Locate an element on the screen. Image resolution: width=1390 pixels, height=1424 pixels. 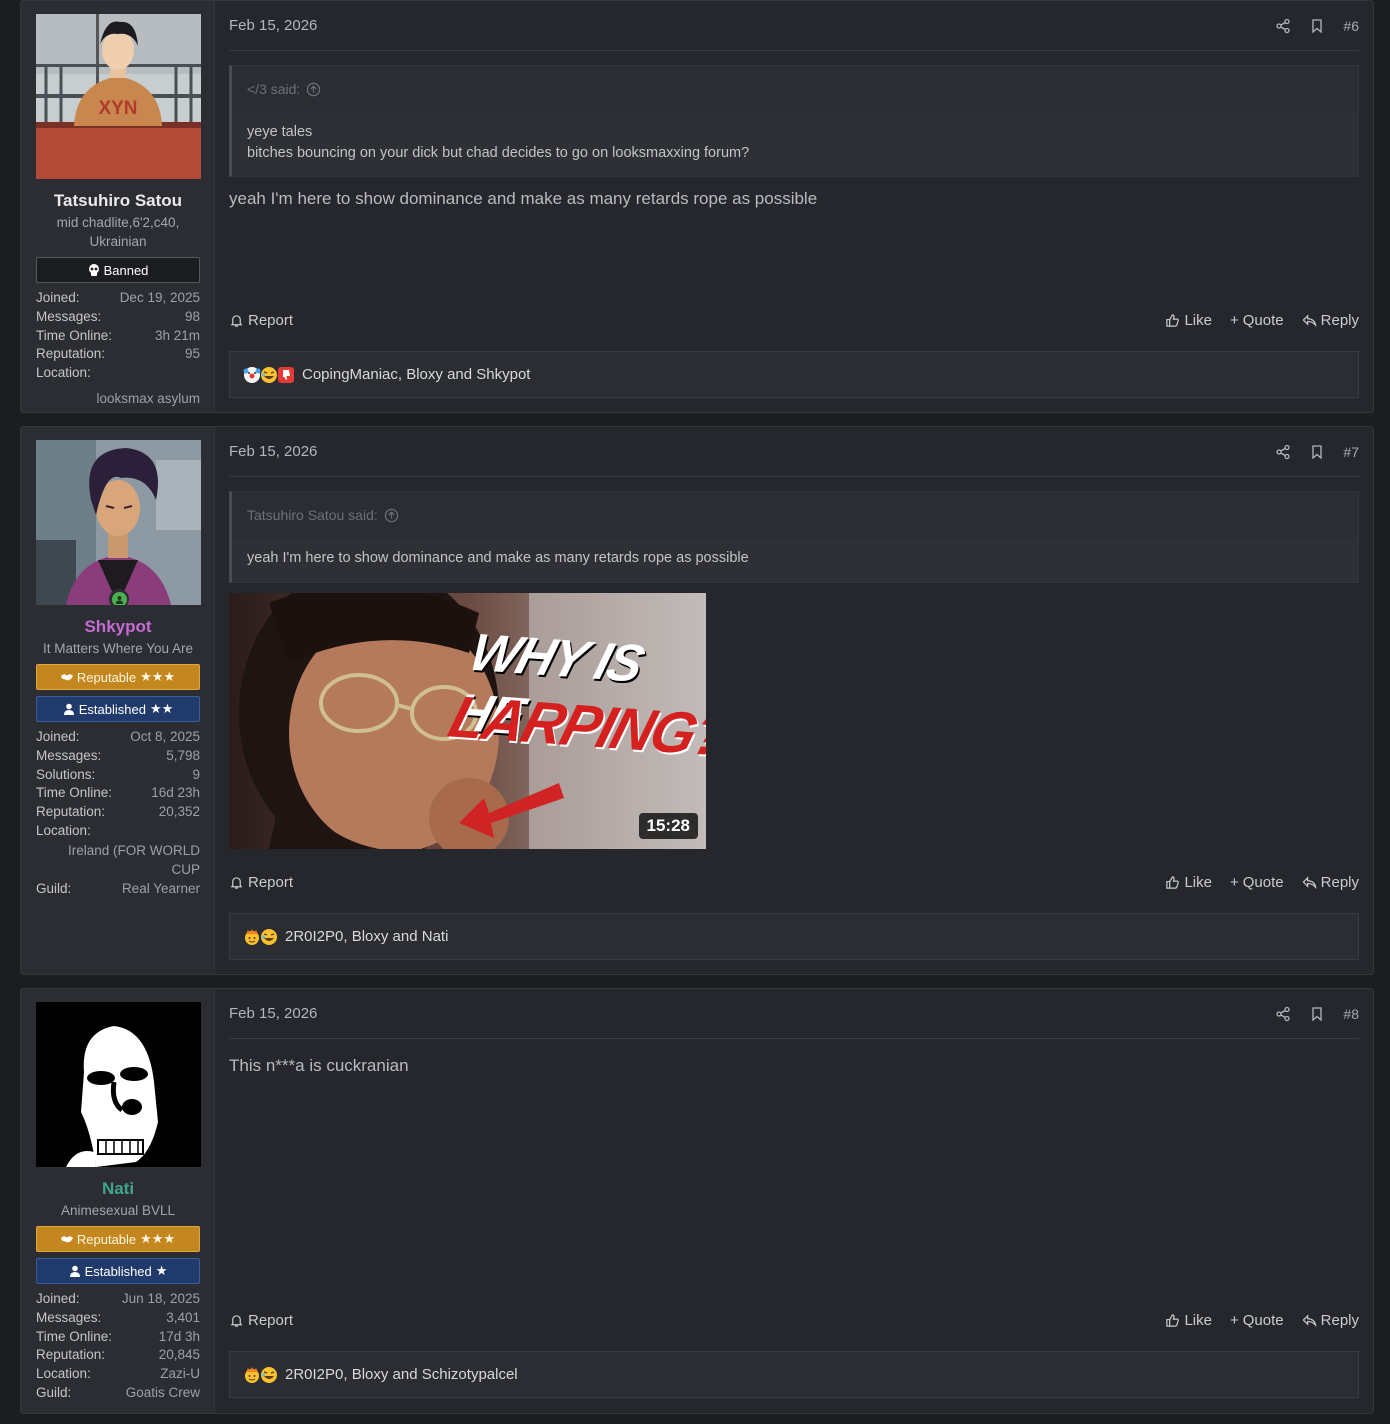
stat-time-online: Time Online: 17d 3h is located at coordinates (118, 1336).